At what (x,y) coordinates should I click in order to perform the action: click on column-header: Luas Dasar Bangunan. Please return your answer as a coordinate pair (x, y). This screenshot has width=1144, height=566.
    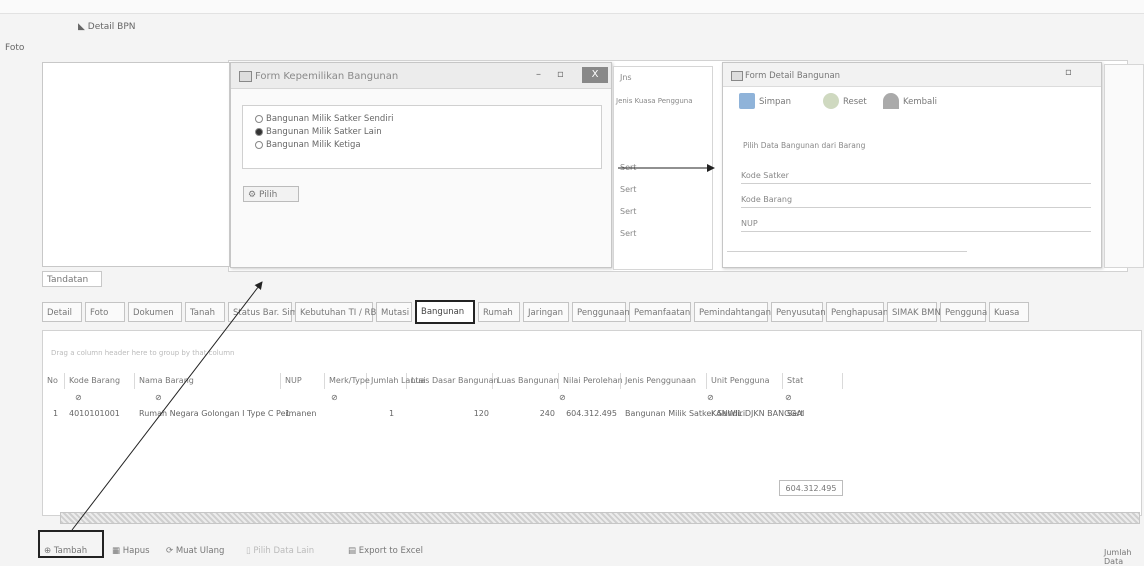
    Looking at the image, I should click on (453, 381).